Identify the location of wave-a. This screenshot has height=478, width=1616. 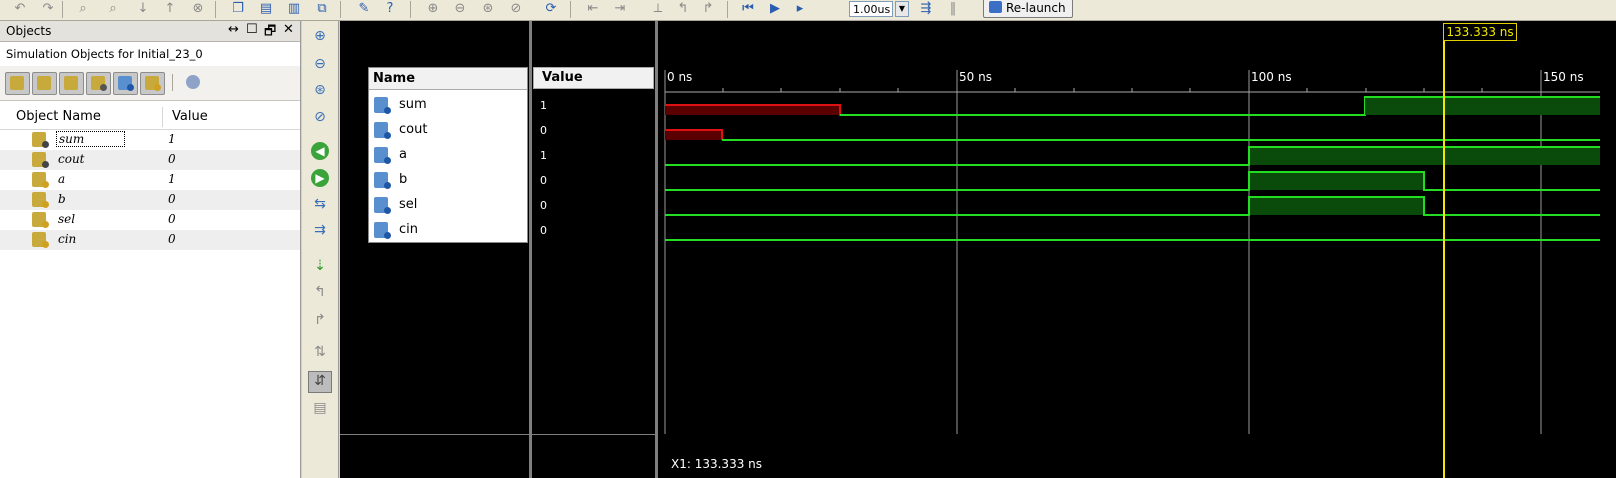
(1132, 156).